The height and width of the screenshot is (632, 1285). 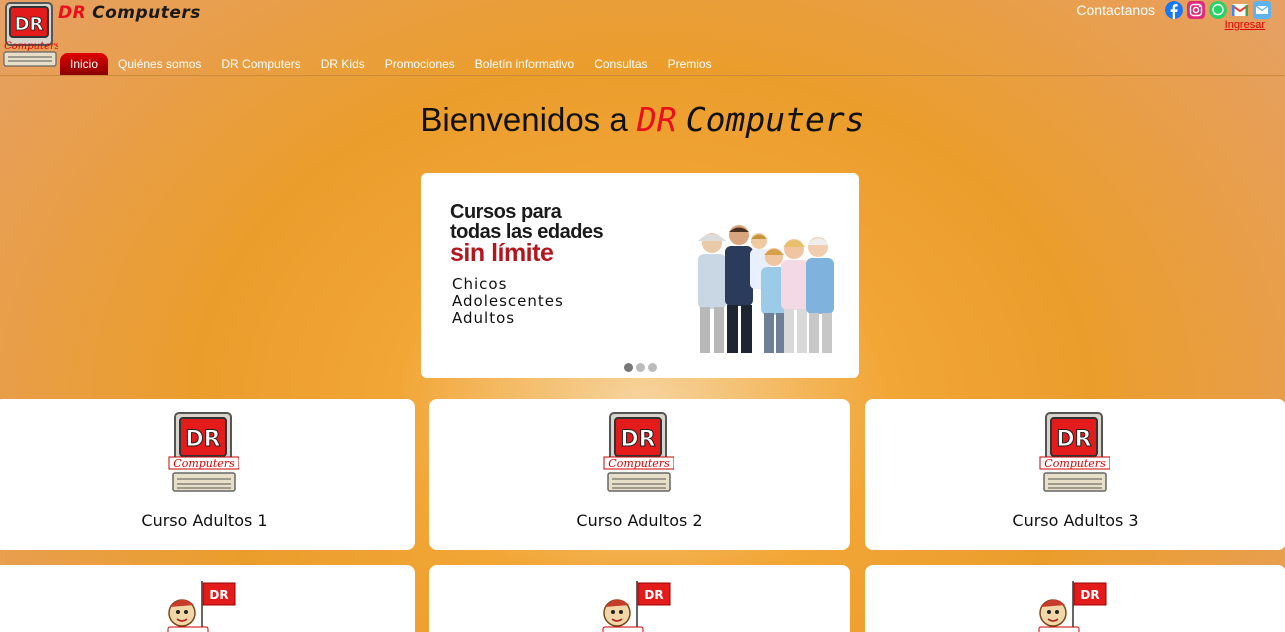 I want to click on course-title: Curso Adultos 2, so click(x=639, y=520).